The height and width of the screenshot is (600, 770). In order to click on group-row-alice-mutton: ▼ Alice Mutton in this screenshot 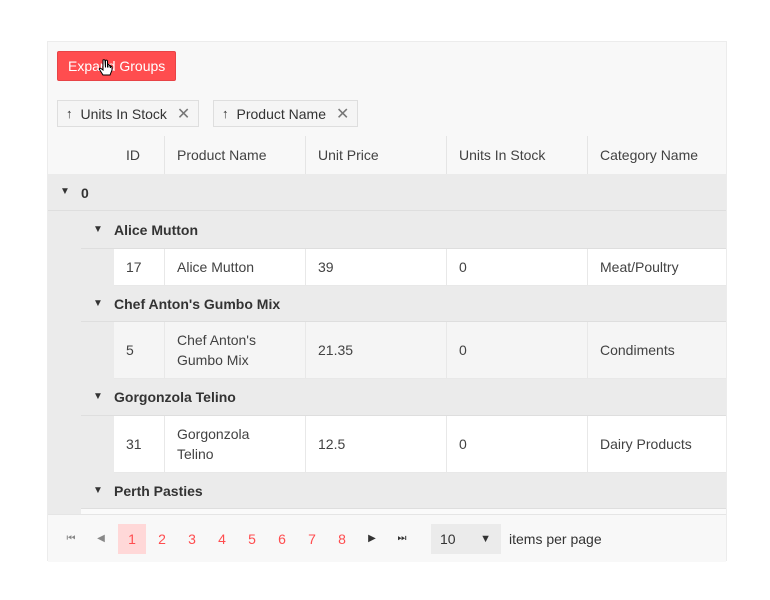, I will do `click(403, 230)`.